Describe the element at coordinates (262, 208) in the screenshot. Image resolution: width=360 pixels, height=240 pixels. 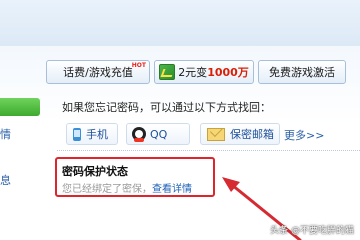
I see `annotation-arrow` at that location.